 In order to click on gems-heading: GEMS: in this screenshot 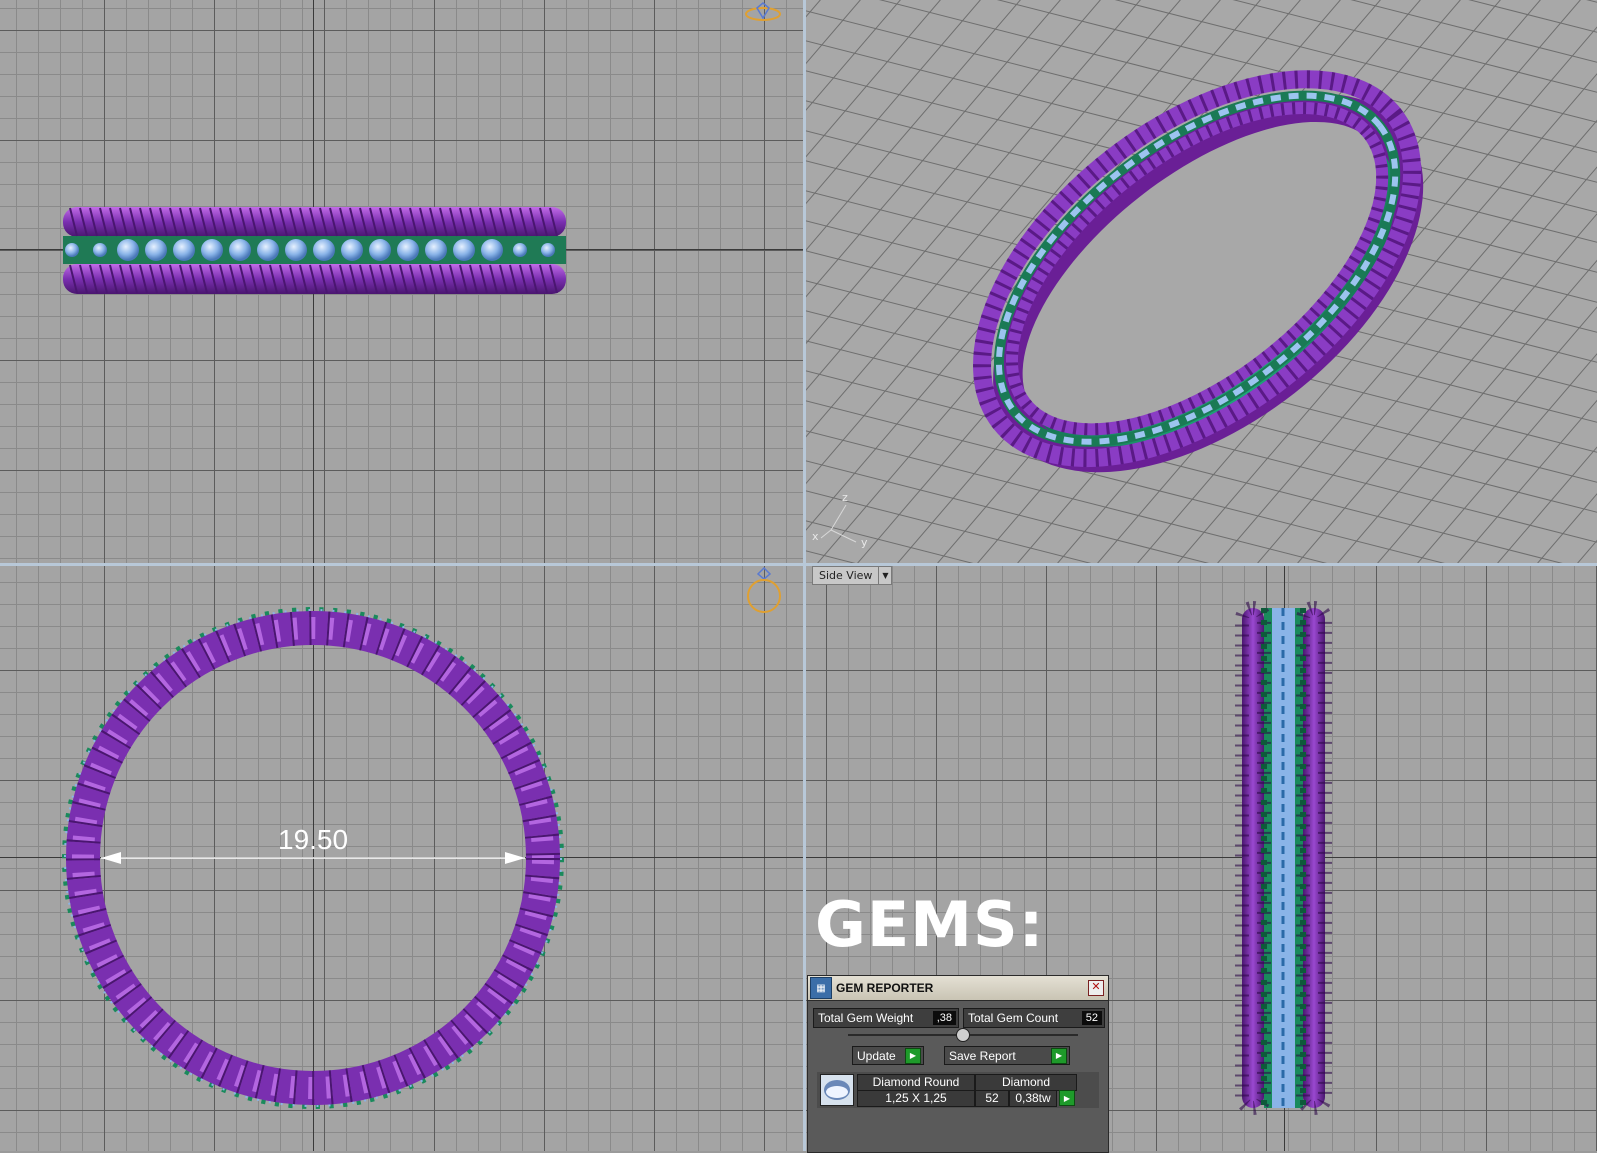, I will do `click(930, 924)`.